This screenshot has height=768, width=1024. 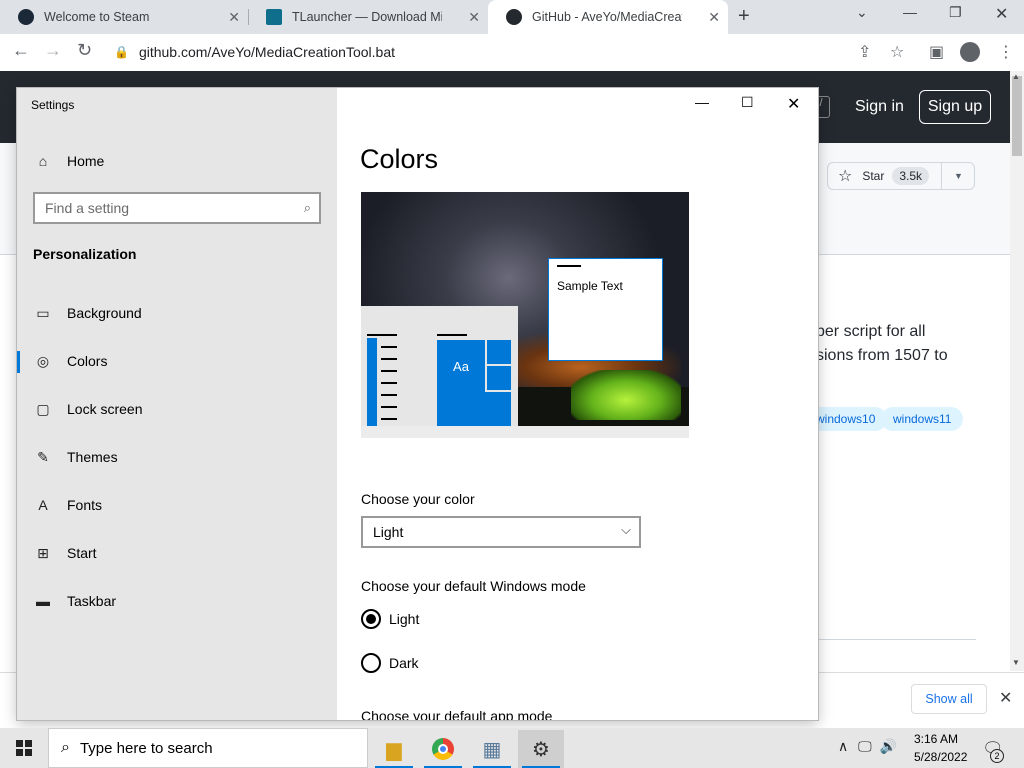 What do you see at coordinates (43, 552) in the screenshot?
I see `start-icon: ⊞` at bounding box center [43, 552].